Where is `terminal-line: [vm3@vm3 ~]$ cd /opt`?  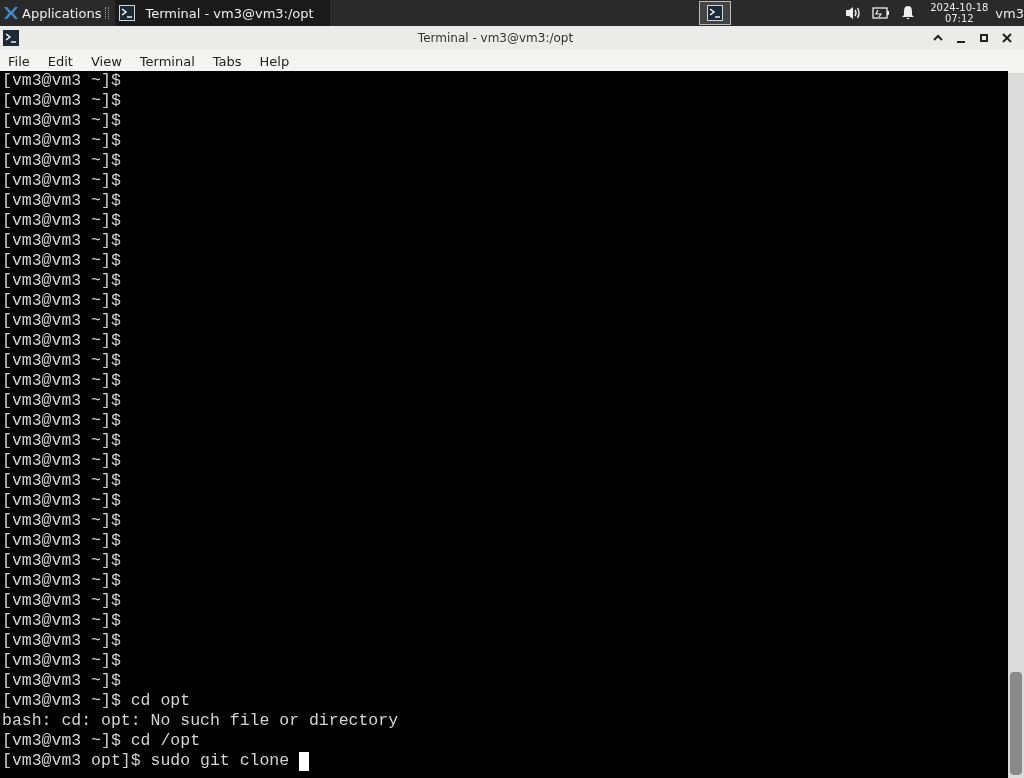 terminal-line: [vm3@vm3 ~]$ cd /opt is located at coordinates (101, 741).